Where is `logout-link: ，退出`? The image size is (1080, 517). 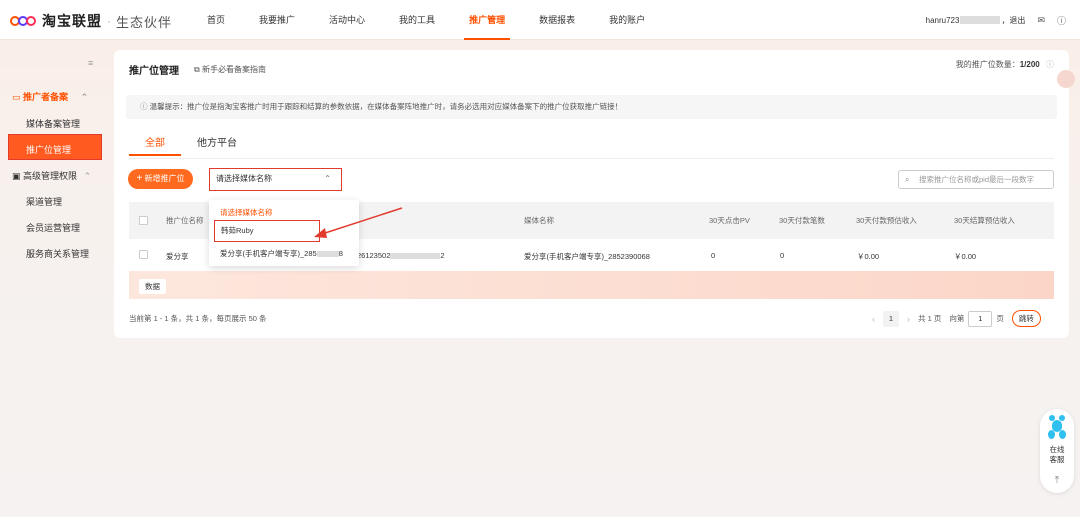 logout-link: ，退出 is located at coordinates (1013, 20).